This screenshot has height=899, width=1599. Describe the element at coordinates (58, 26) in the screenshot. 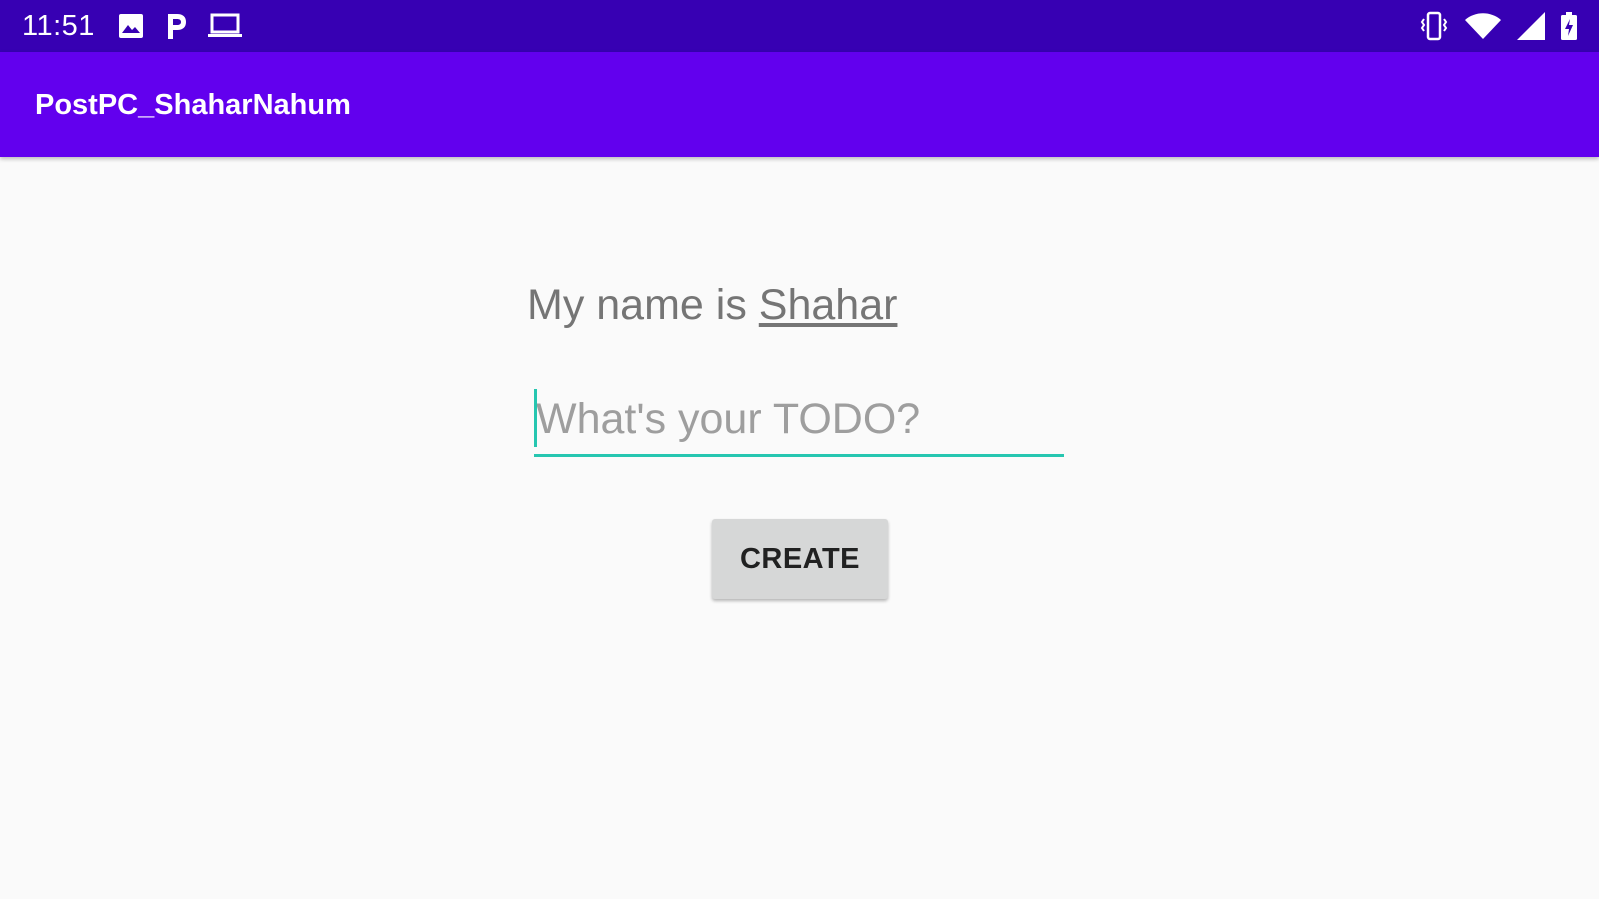

I see `status-time: 11:51` at that location.